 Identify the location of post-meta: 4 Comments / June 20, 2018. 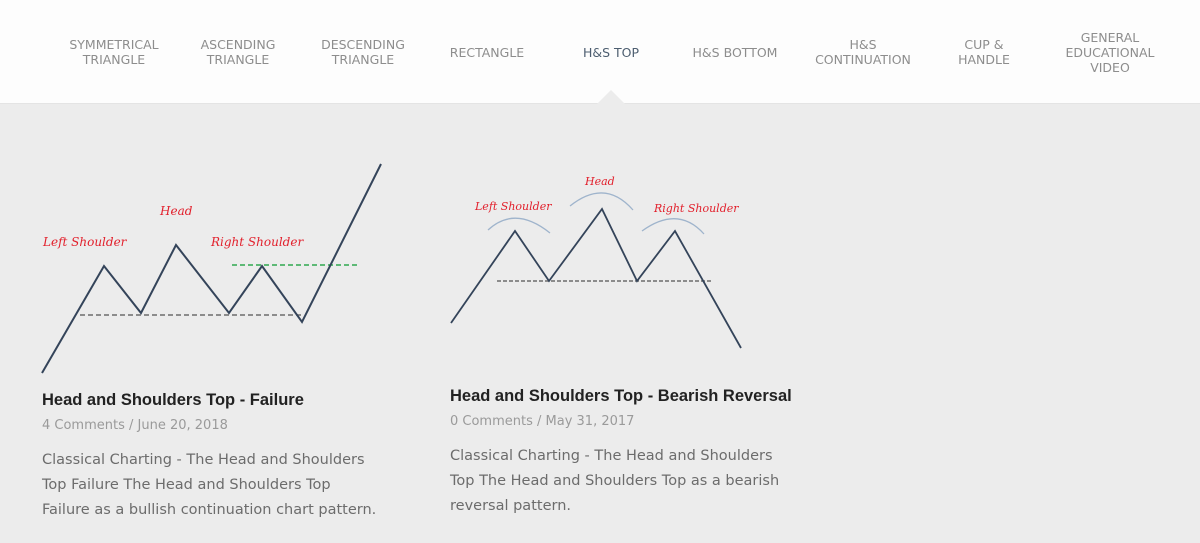
(135, 425).